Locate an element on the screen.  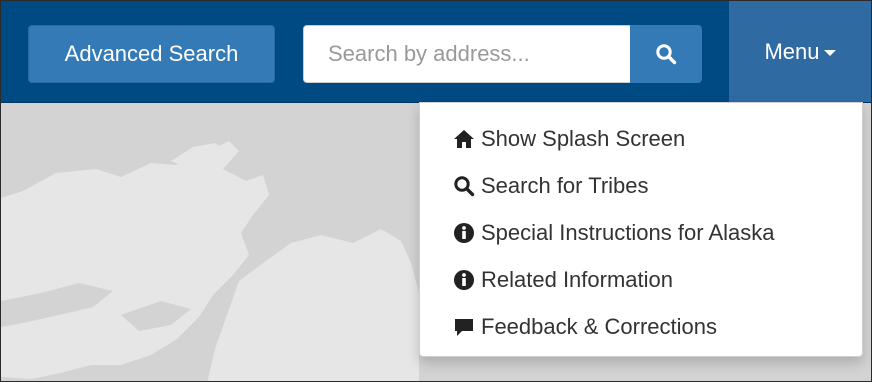
menu-item-related-info: Related Information is located at coordinates (641, 279).